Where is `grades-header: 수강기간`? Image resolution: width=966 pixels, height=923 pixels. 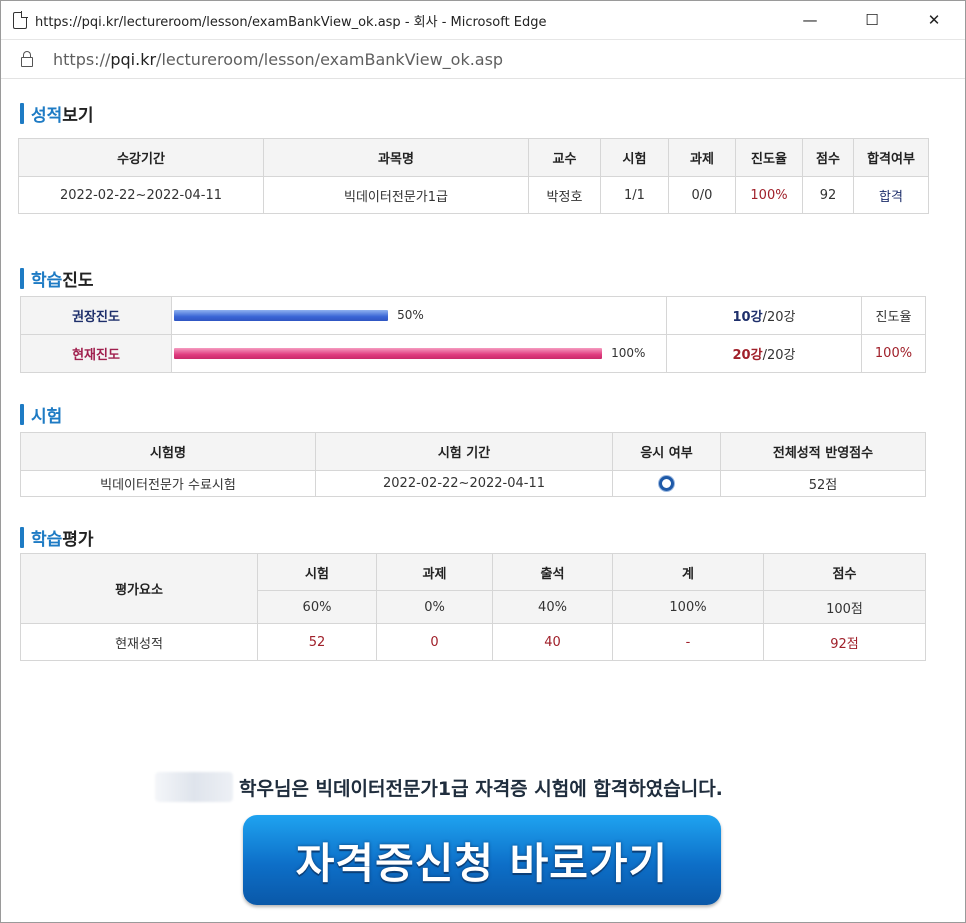 grades-header: 수강기간 is located at coordinates (141, 157).